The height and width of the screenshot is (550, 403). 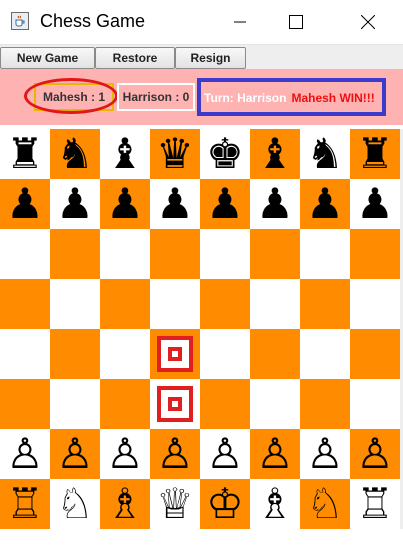 What do you see at coordinates (240, 22) in the screenshot?
I see `minimize-button` at bounding box center [240, 22].